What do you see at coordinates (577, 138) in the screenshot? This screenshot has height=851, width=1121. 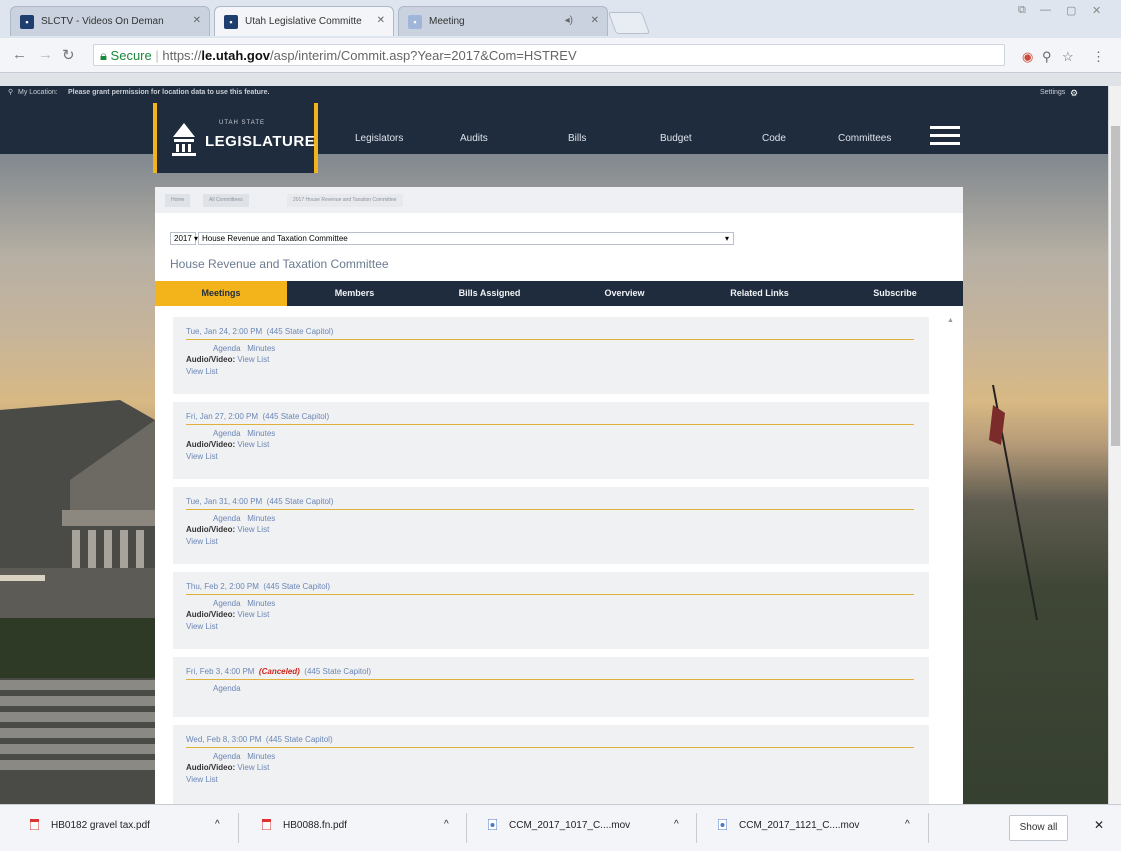 I see `nav-bills: Bills` at bounding box center [577, 138].